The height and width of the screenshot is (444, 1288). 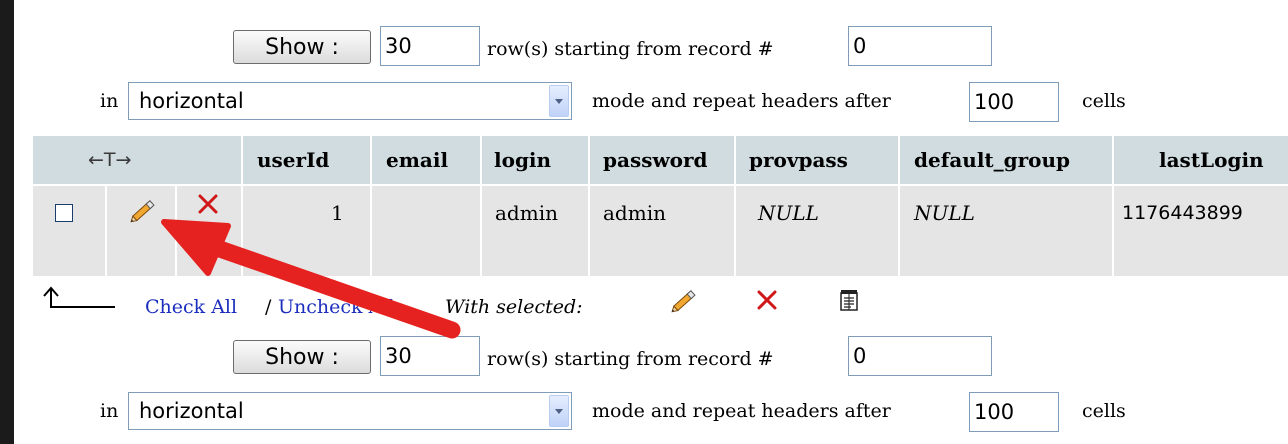 I want to click on column-header-login: login, so click(x=522, y=160).